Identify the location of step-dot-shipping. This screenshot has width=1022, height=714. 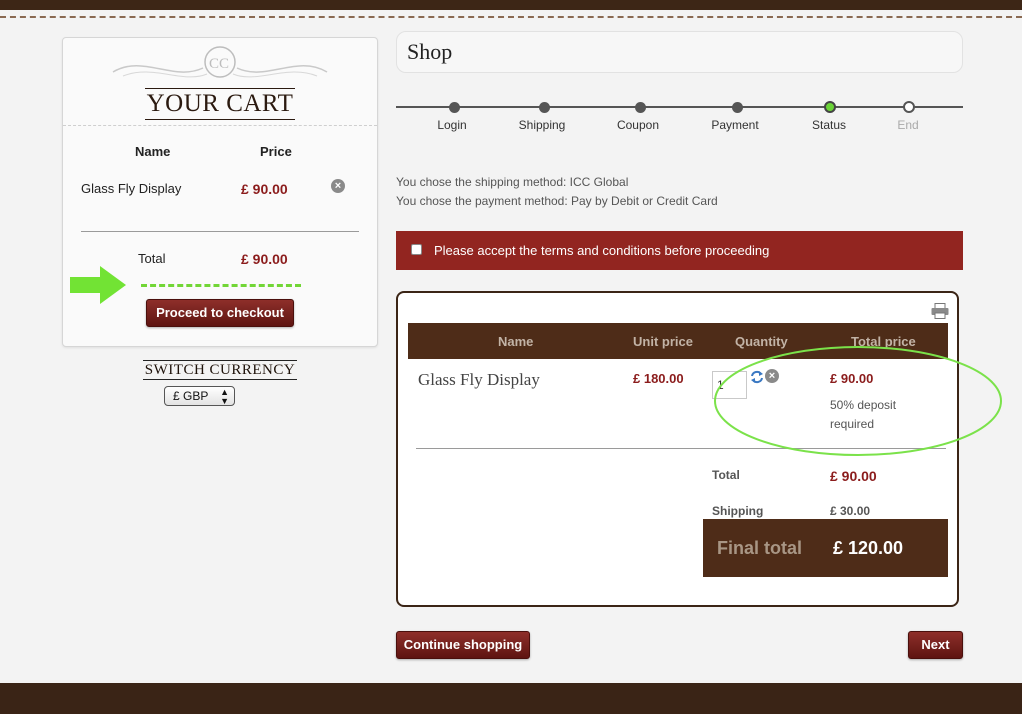
(544, 107).